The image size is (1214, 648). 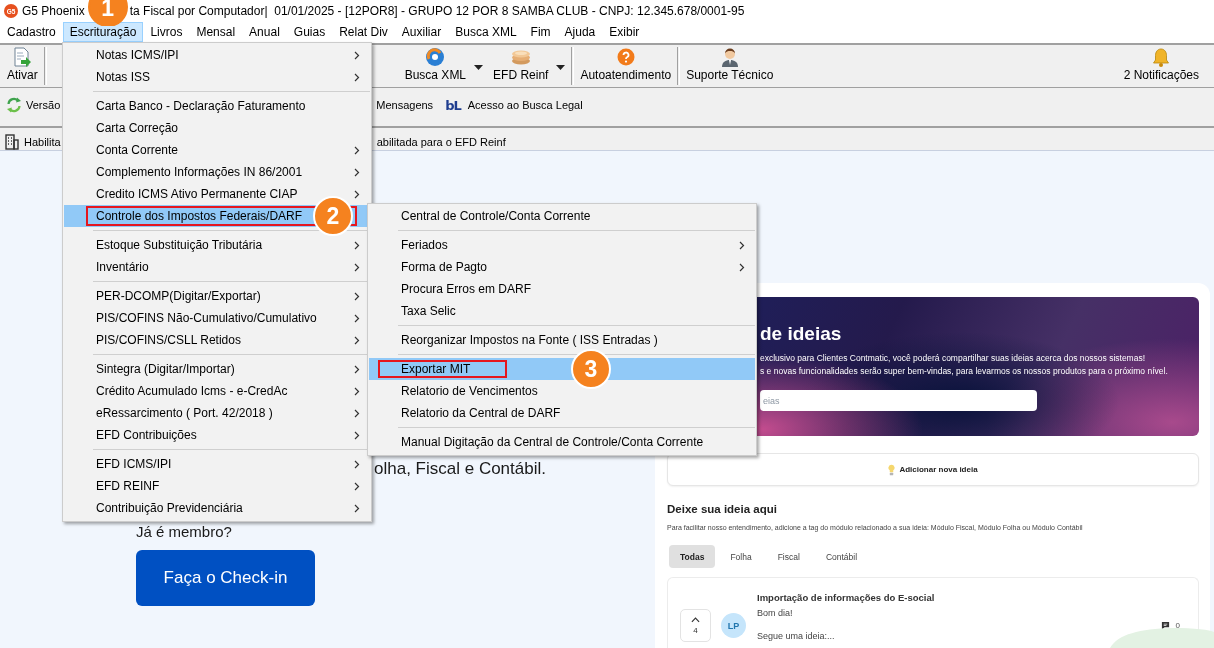 I want to click on menu-bar-item: Anual, so click(x=264, y=32).